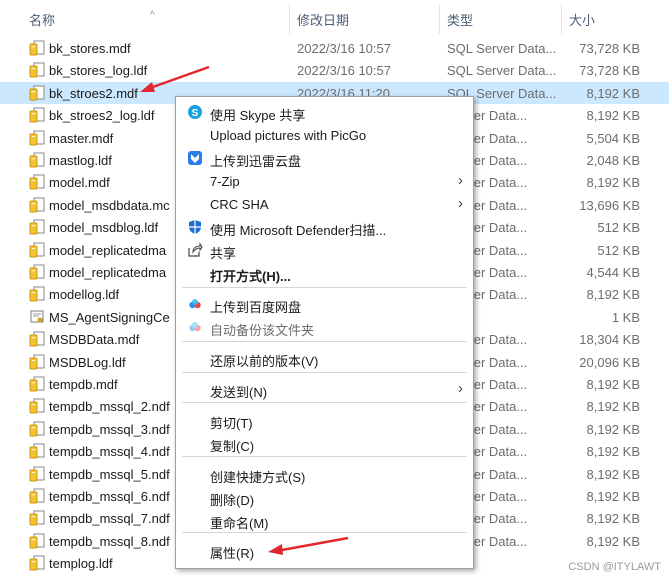 The width and height of the screenshot is (669, 581). Describe the element at coordinates (614, 567) in the screenshot. I see `watermark: CSDN @ITYLAWT` at that location.